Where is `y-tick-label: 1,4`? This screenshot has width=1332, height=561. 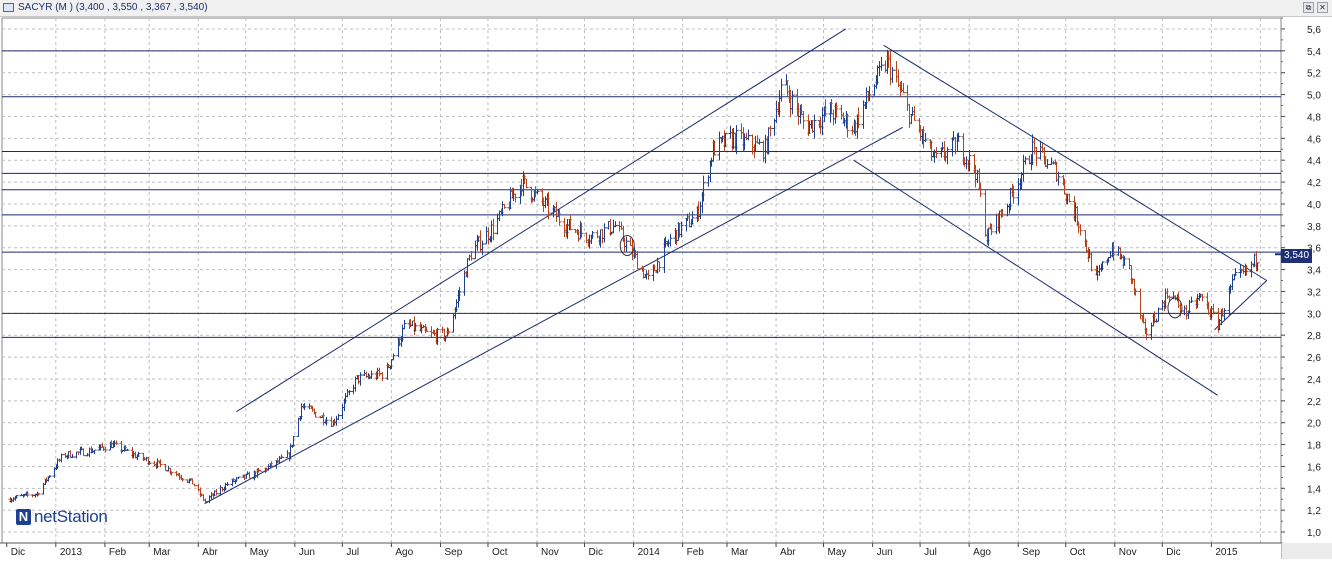 y-tick-label: 1,4 is located at coordinates (1314, 489).